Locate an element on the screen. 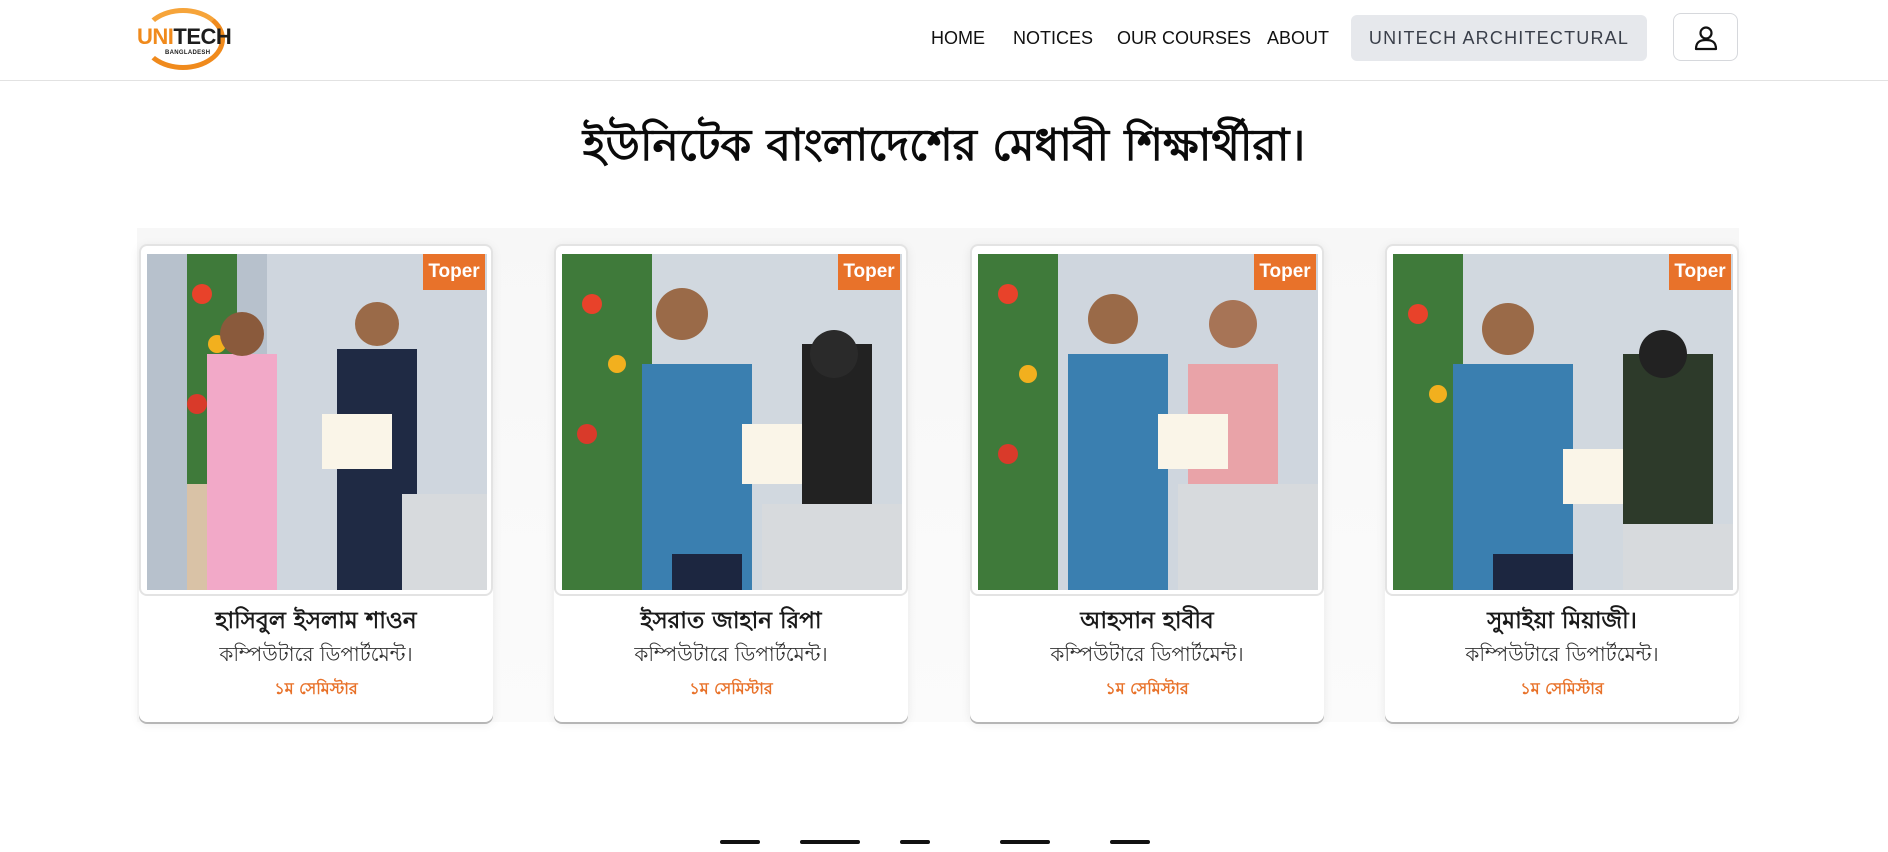 Image resolution: width=1888 pixels, height=852 pixels. user-icon is located at coordinates (1706, 38).